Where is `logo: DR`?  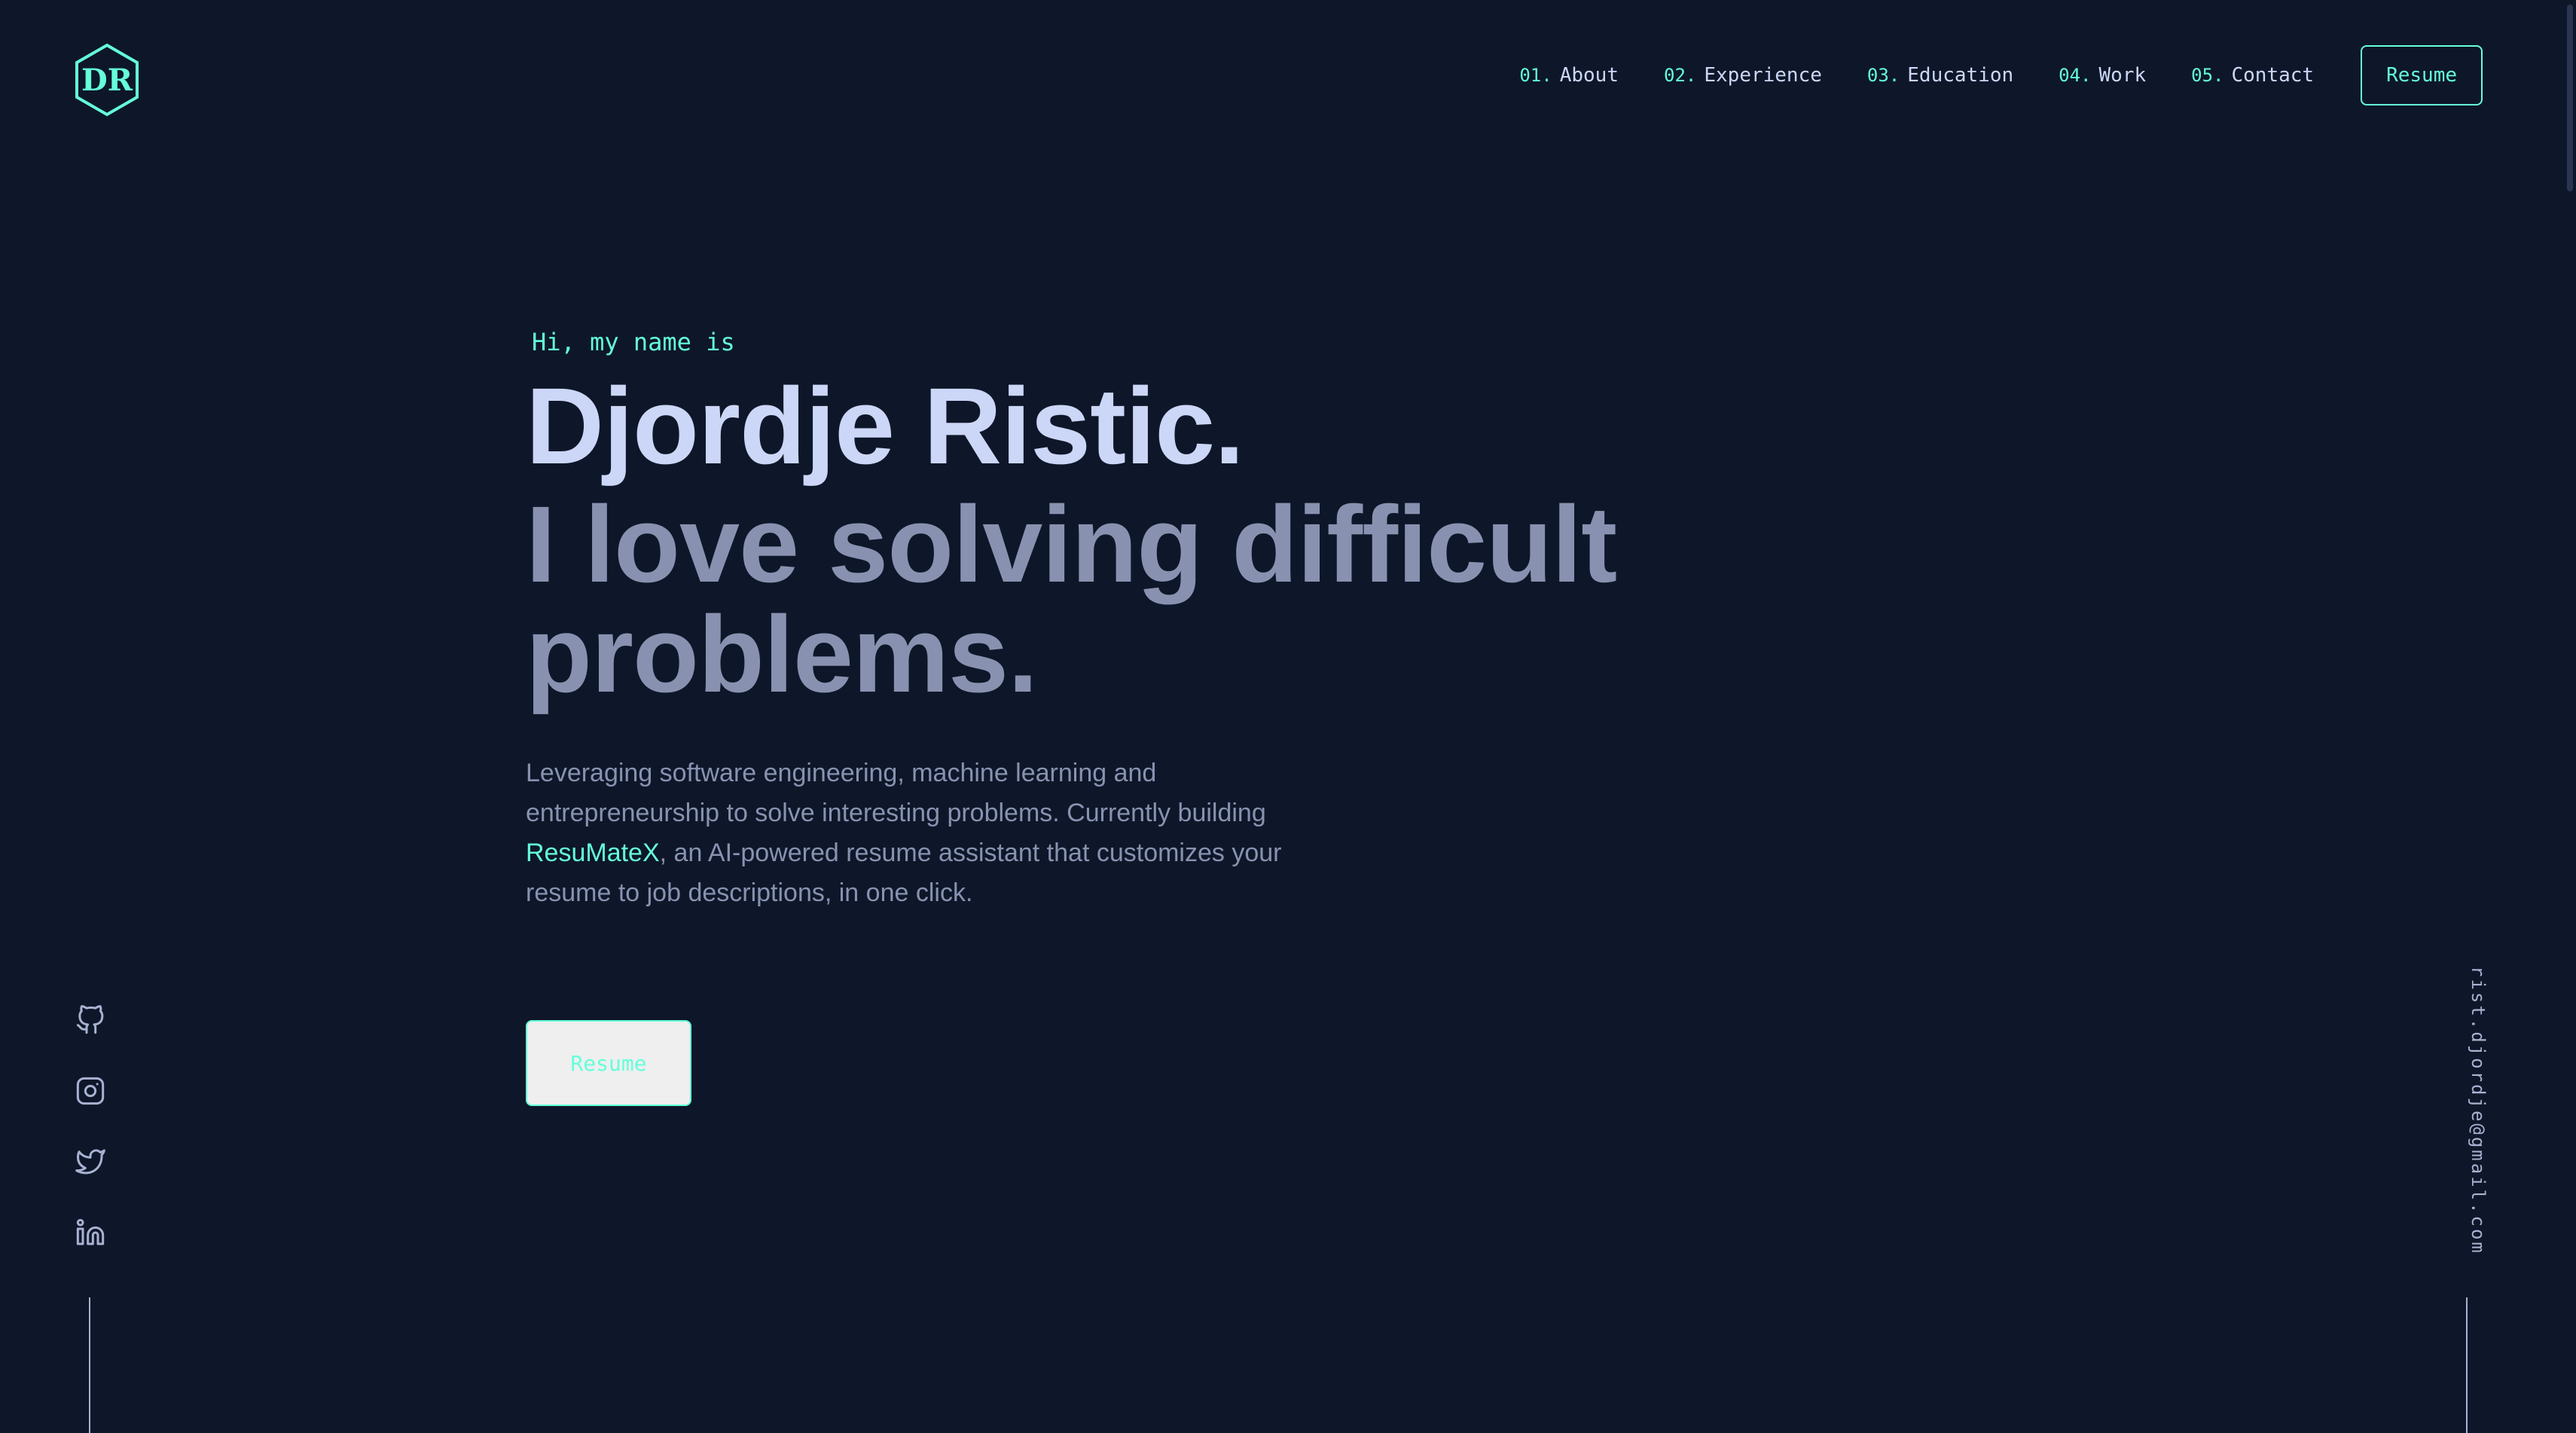 logo: DR is located at coordinates (107, 80).